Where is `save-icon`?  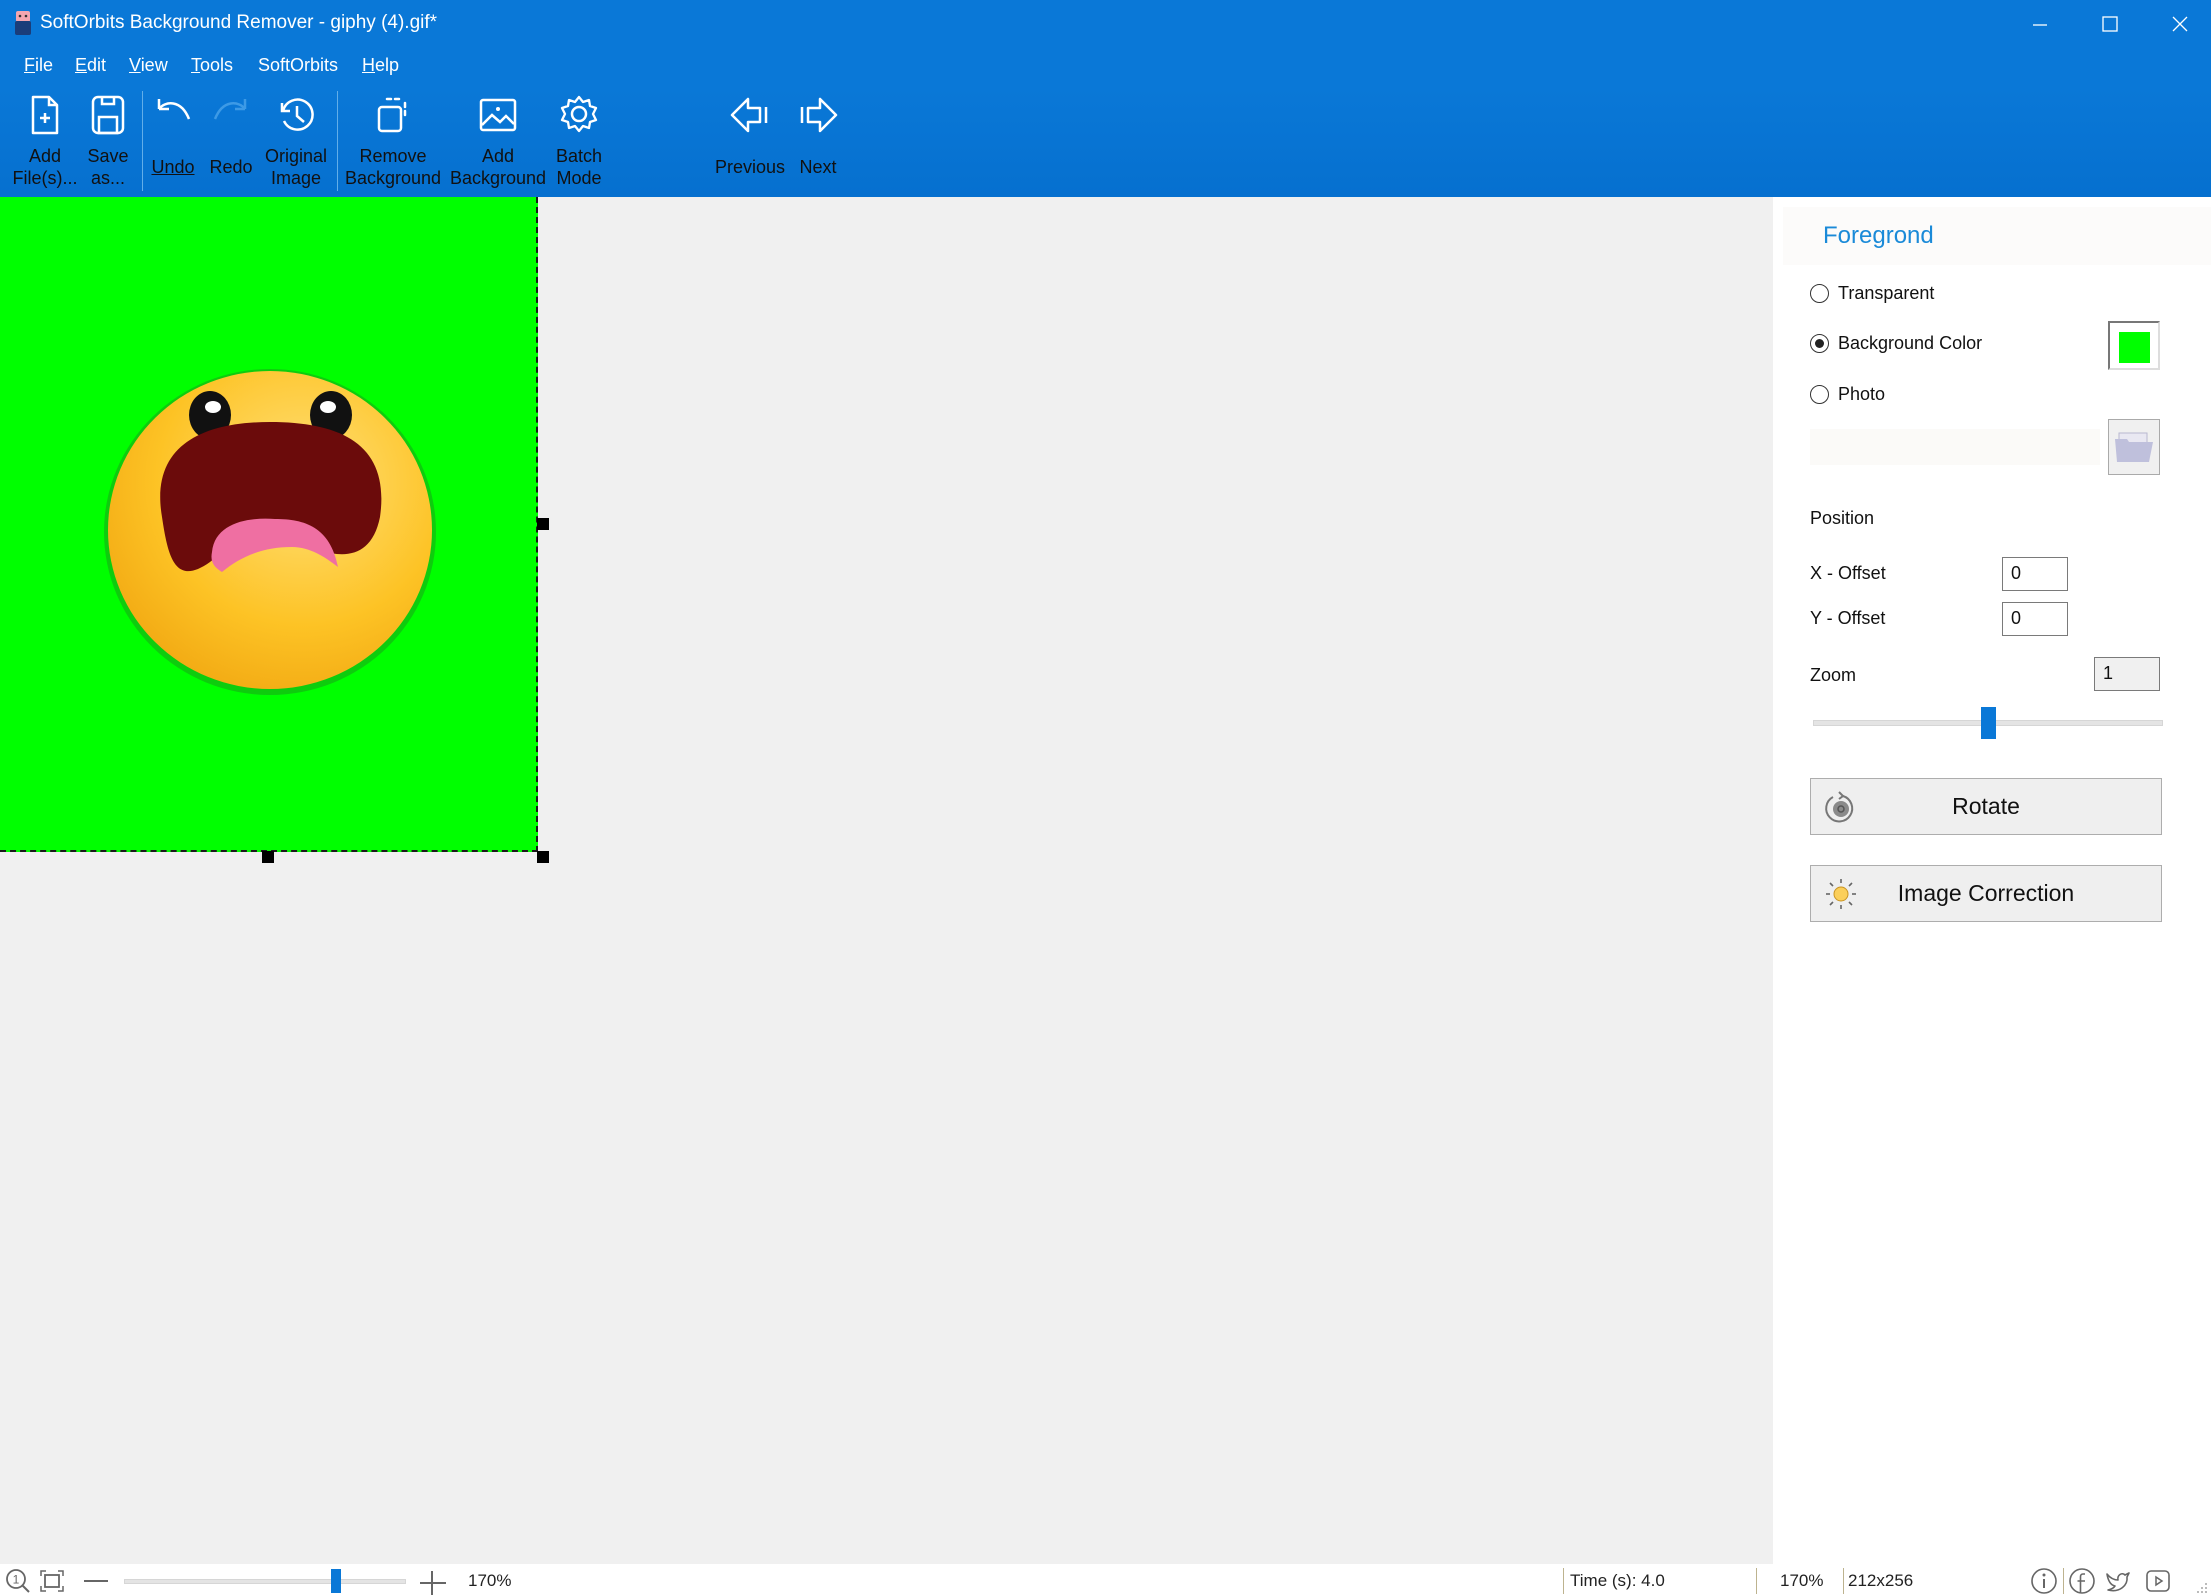
save-icon is located at coordinates (108, 115).